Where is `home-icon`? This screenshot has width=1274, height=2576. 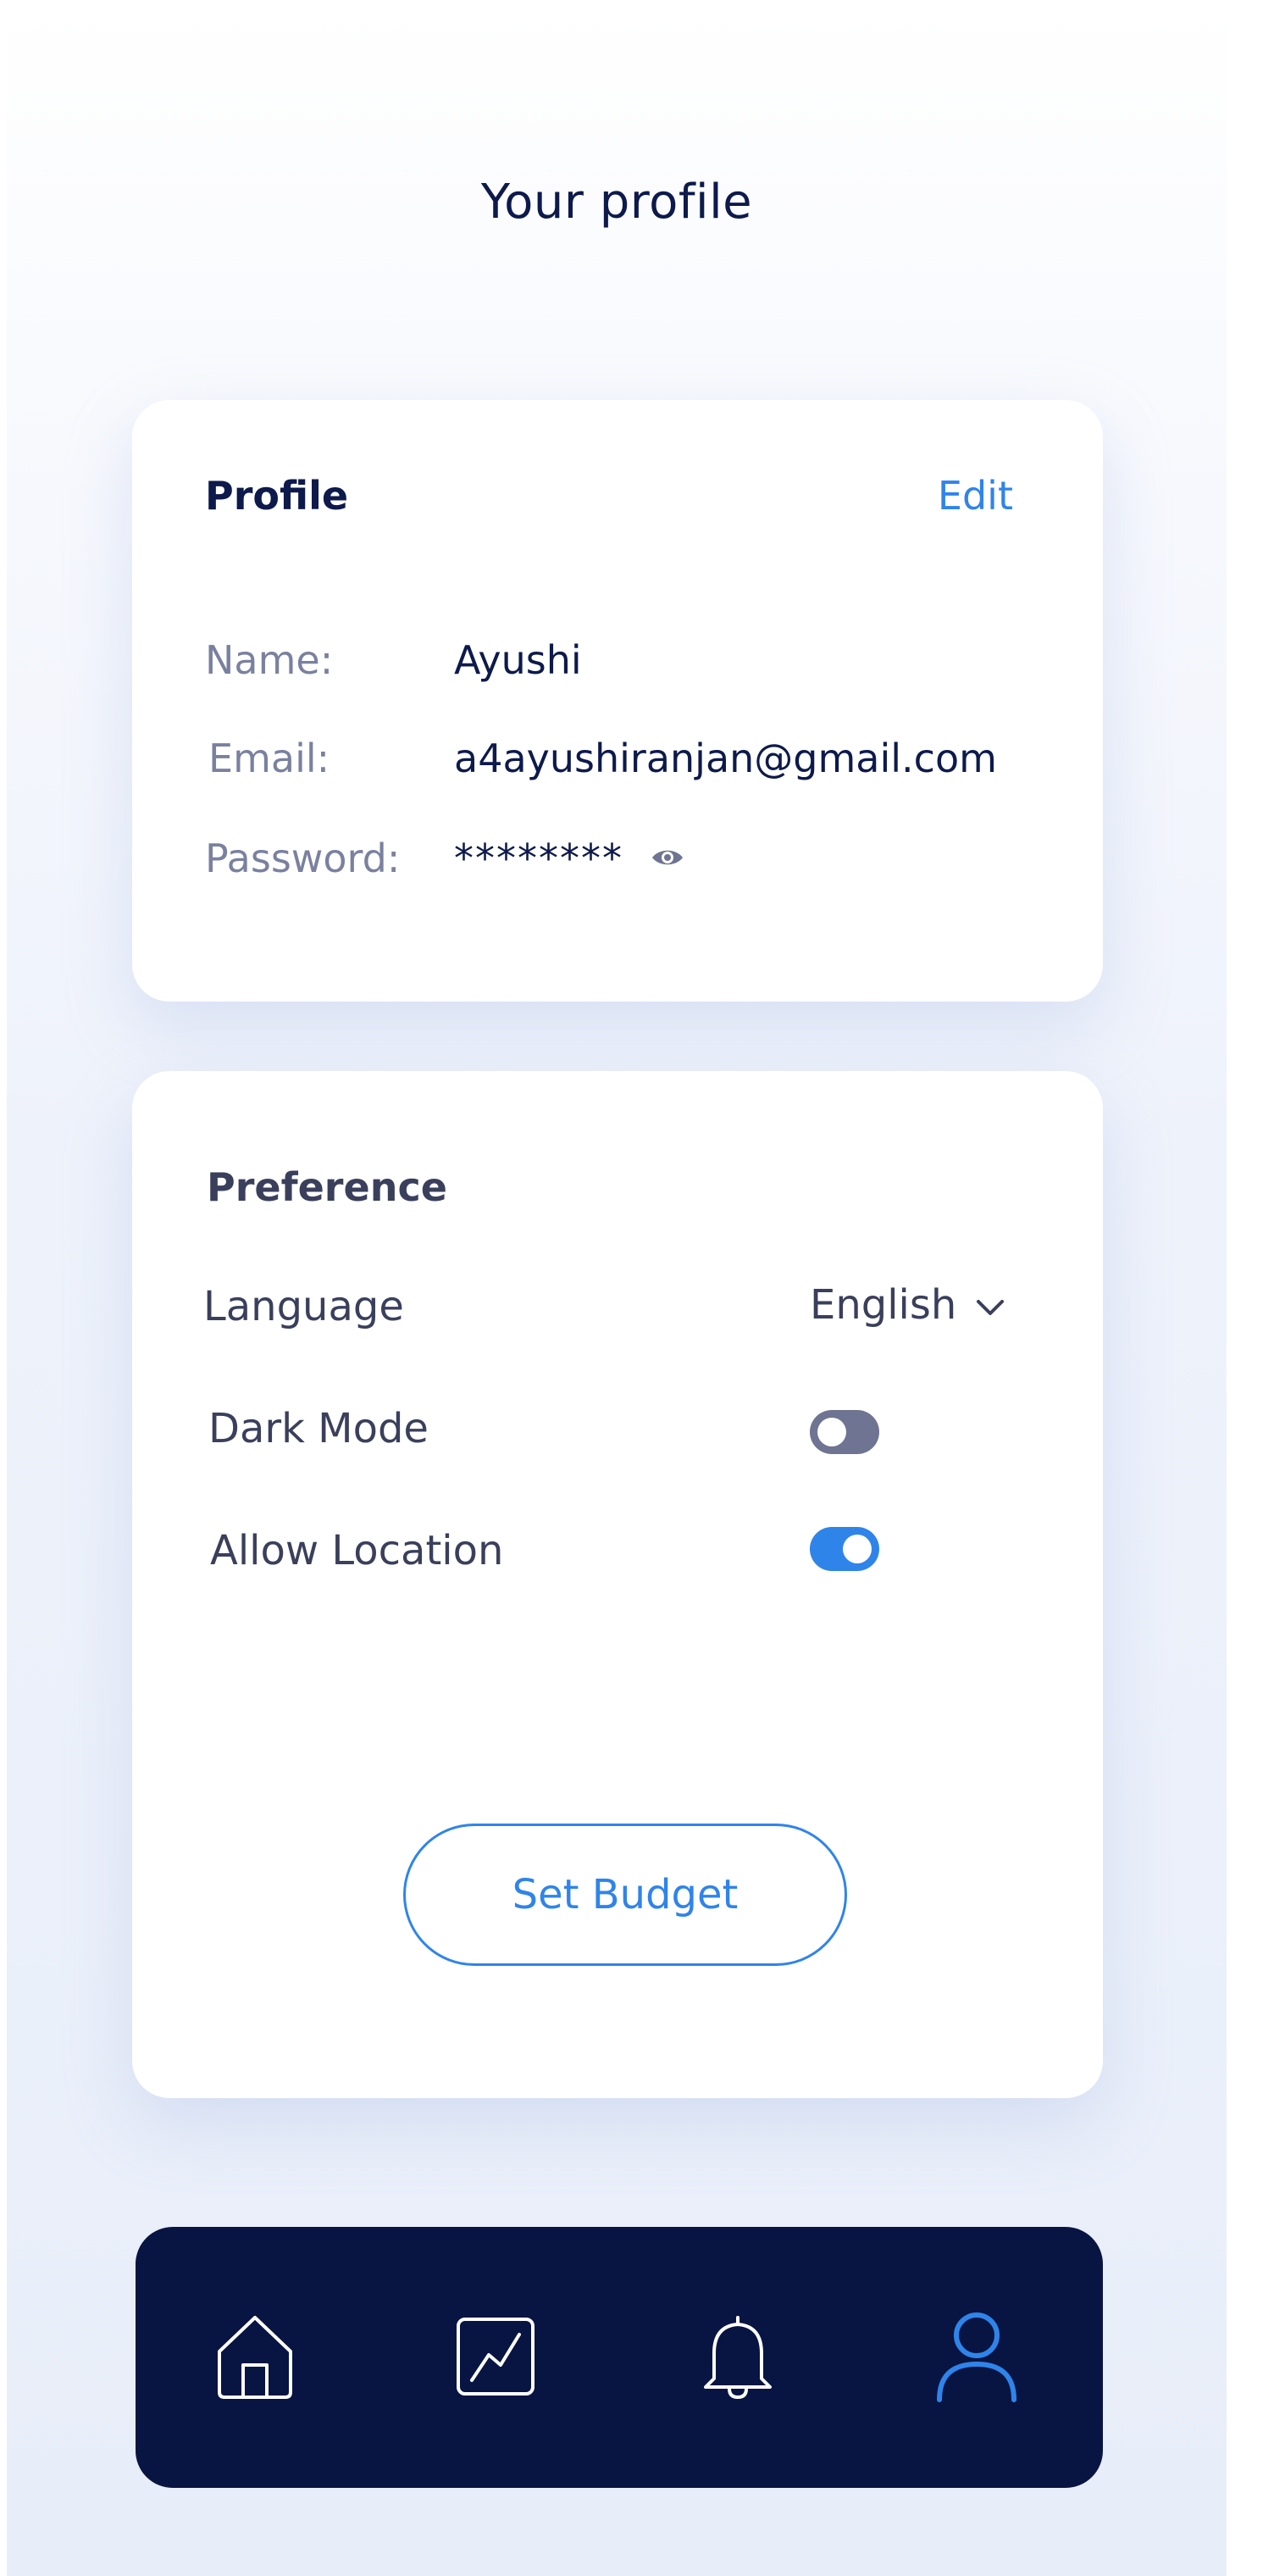 home-icon is located at coordinates (255, 2358).